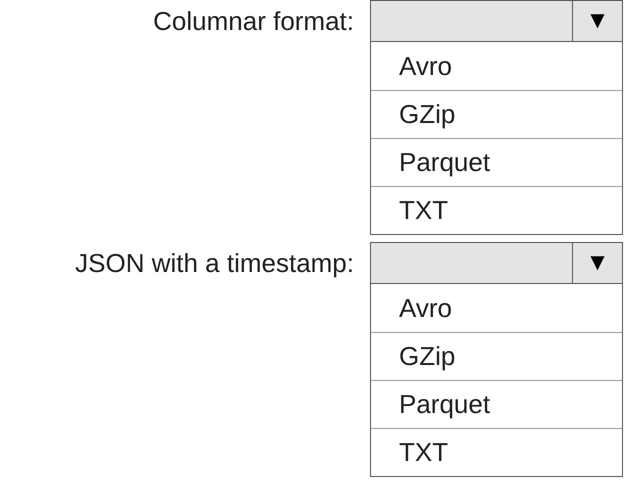 Image resolution: width=634 pixels, height=483 pixels. I want to click on question-label: Columnar format:, so click(253, 21).